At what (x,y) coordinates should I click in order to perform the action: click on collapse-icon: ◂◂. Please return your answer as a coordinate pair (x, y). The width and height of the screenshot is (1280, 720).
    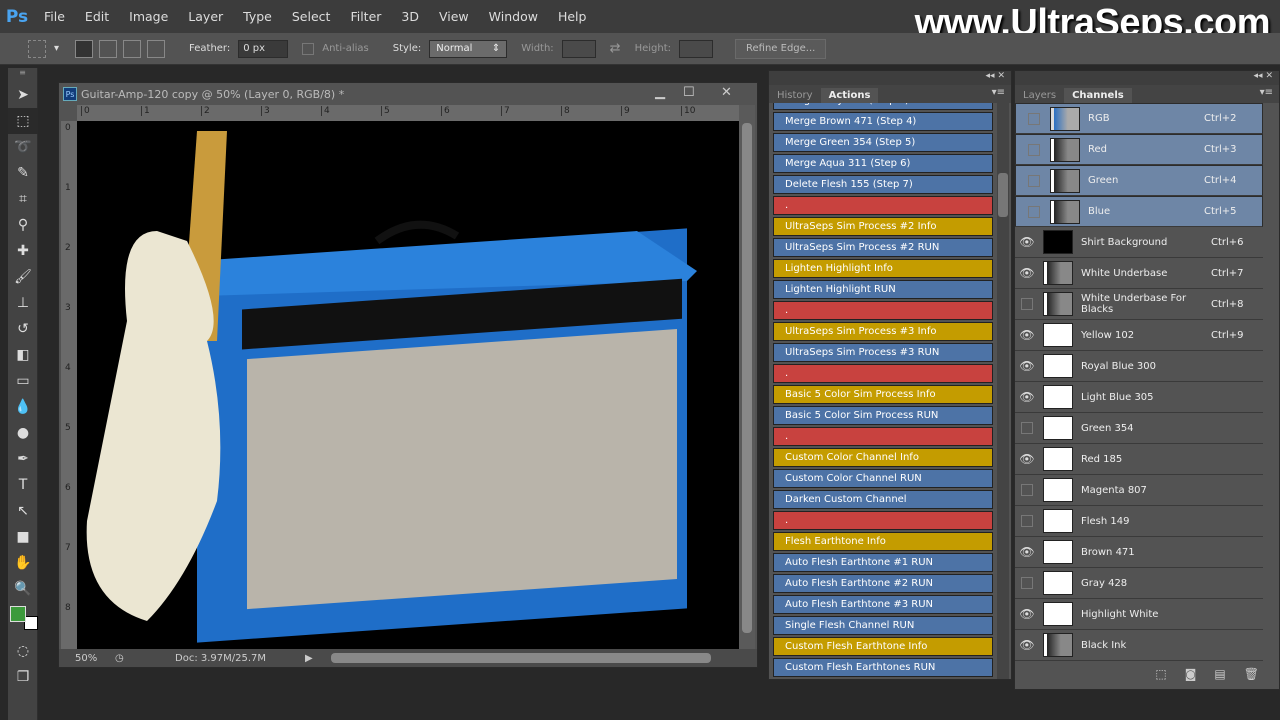
    Looking at the image, I should click on (990, 76).